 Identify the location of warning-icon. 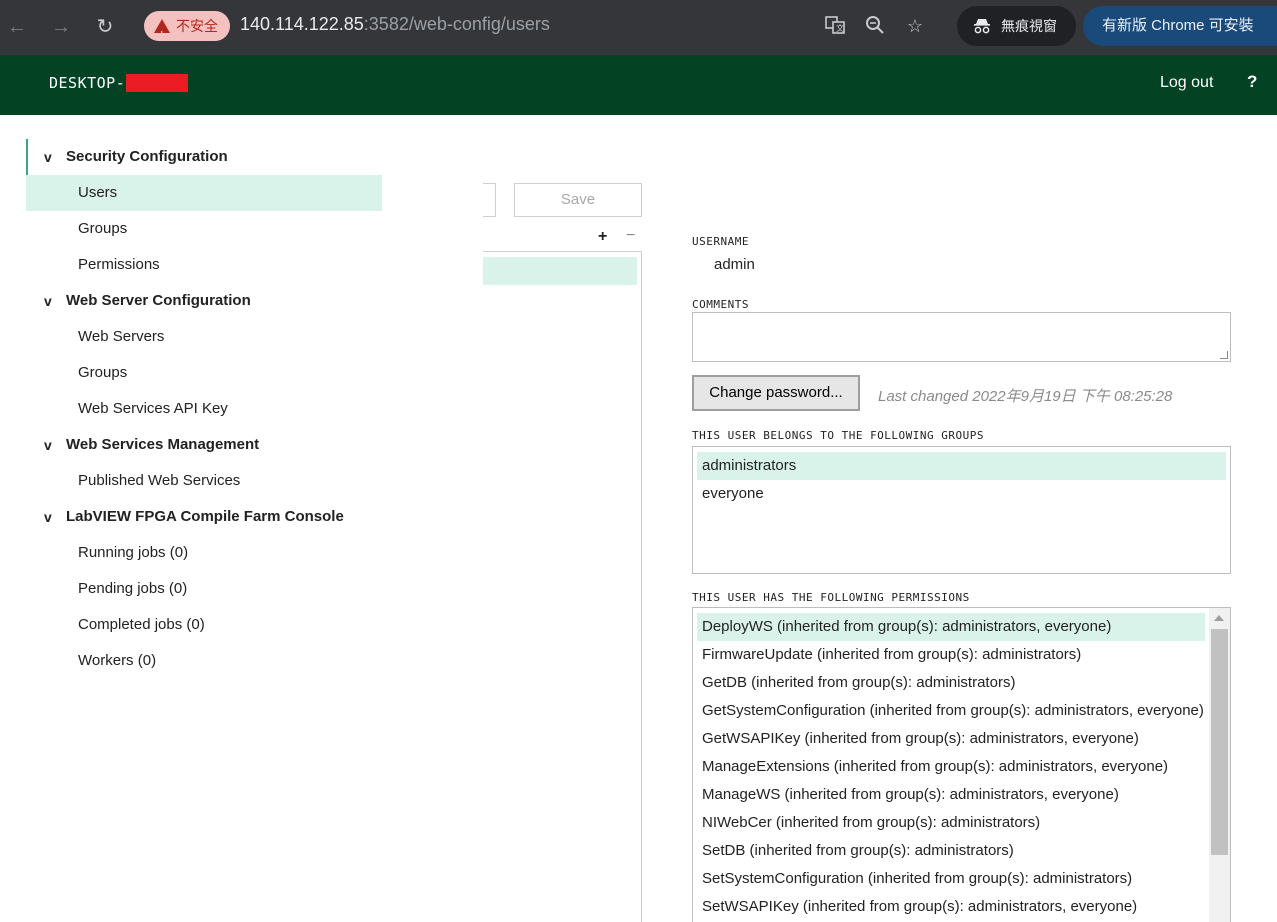
(162, 35).